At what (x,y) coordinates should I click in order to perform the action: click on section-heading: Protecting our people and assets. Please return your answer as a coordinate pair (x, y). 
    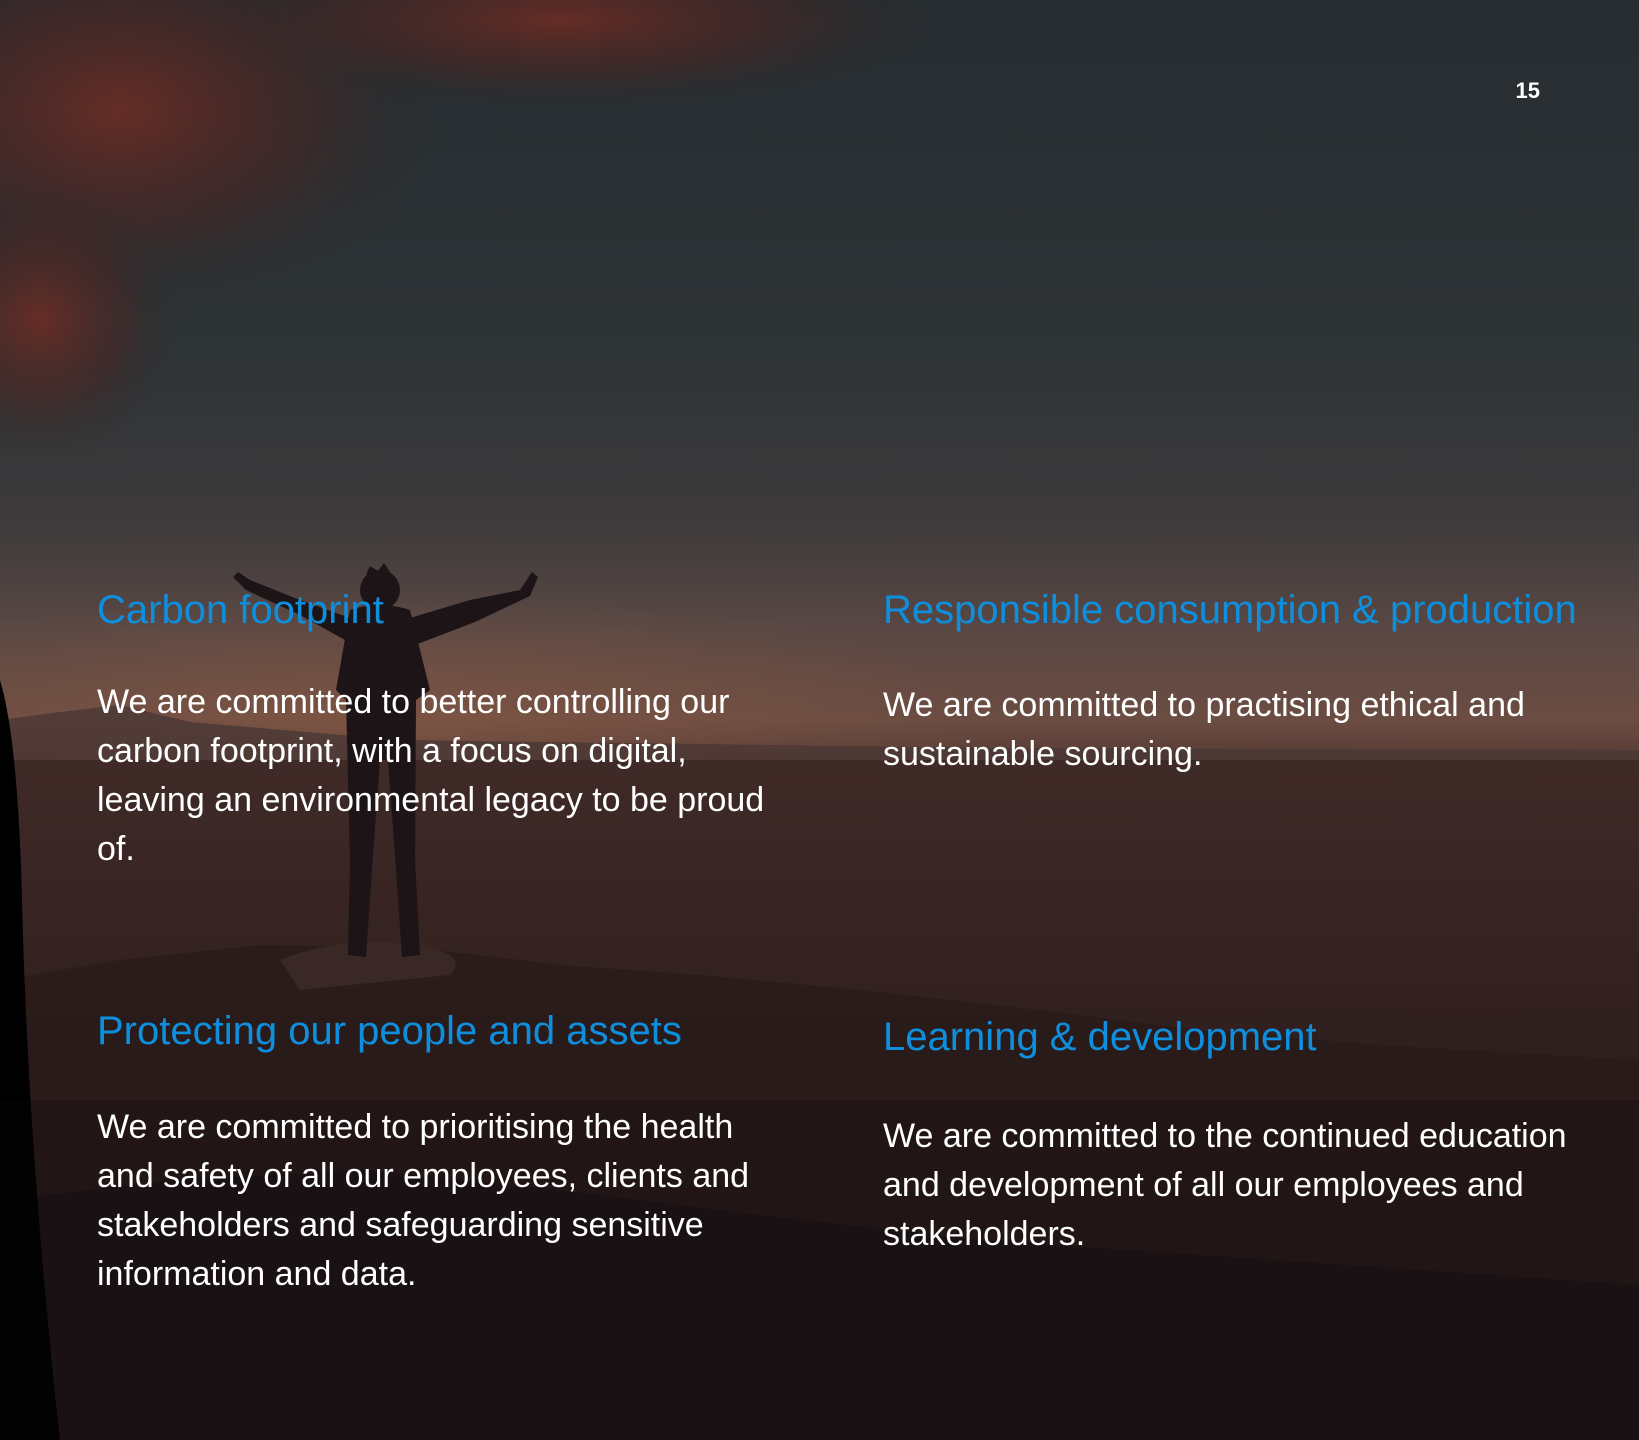
    Looking at the image, I should click on (389, 1031).